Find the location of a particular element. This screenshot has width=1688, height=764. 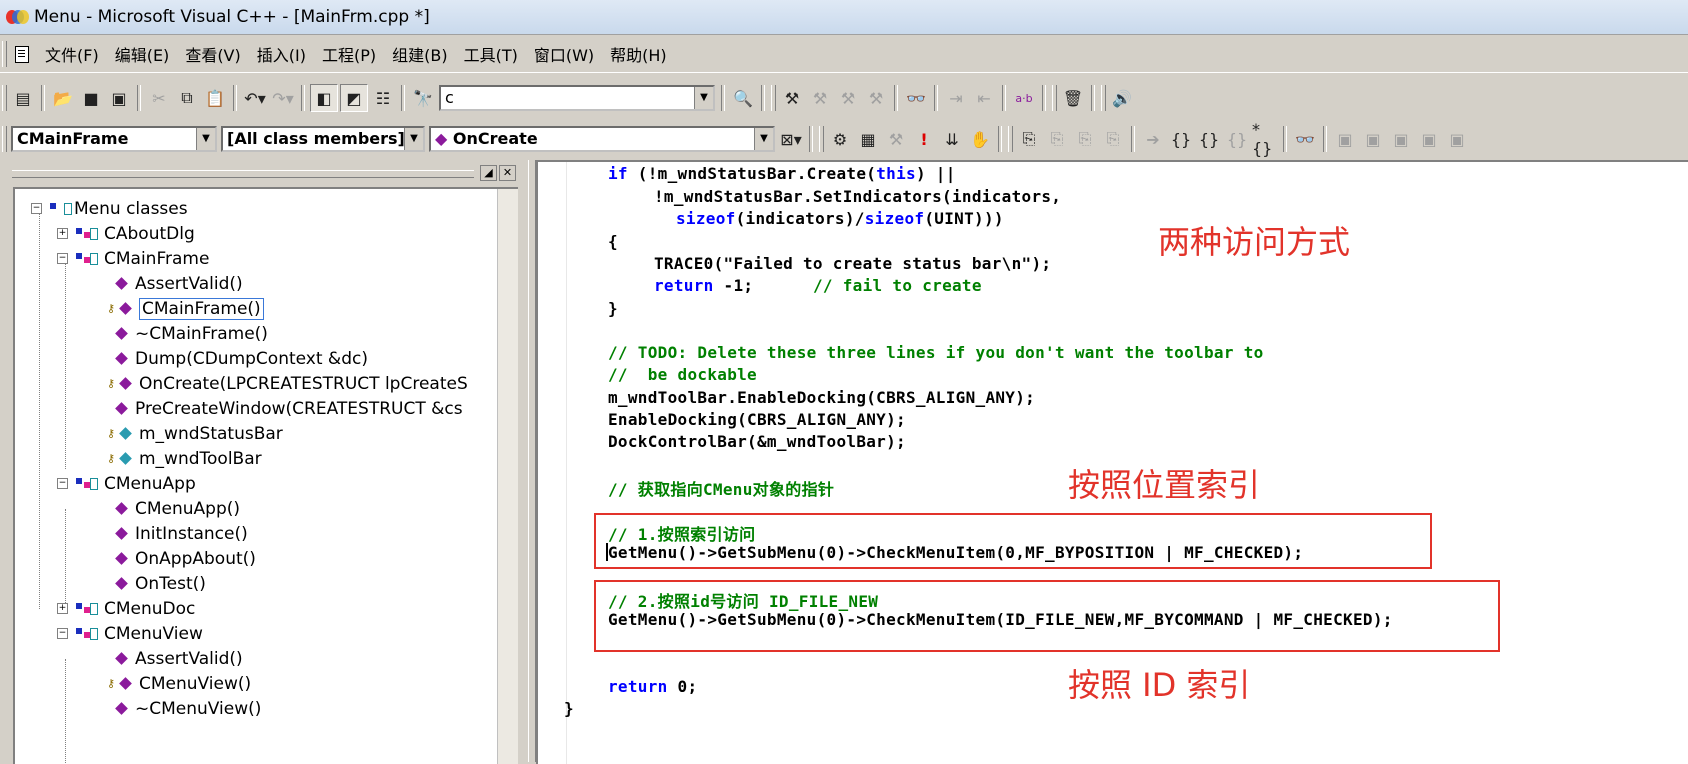

execute-icon: ! is located at coordinates (924, 139).